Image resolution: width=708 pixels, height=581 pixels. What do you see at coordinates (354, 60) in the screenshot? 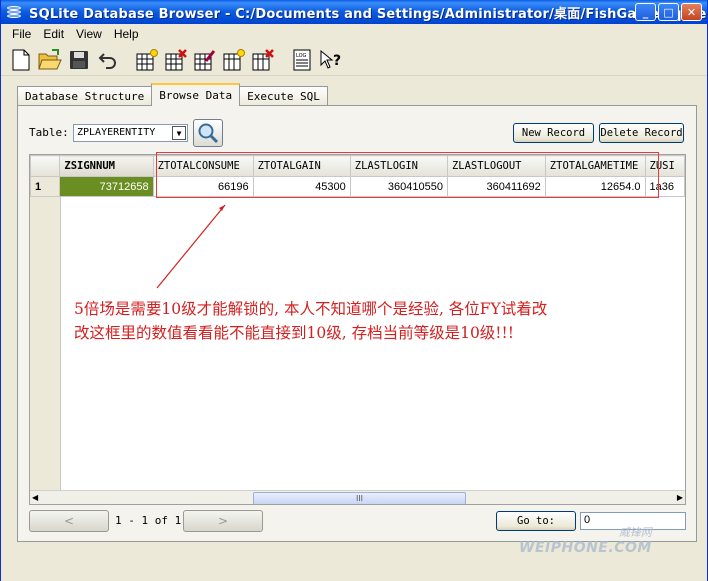
I see `toolbar: LOG ?` at bounding box center [354, 60].